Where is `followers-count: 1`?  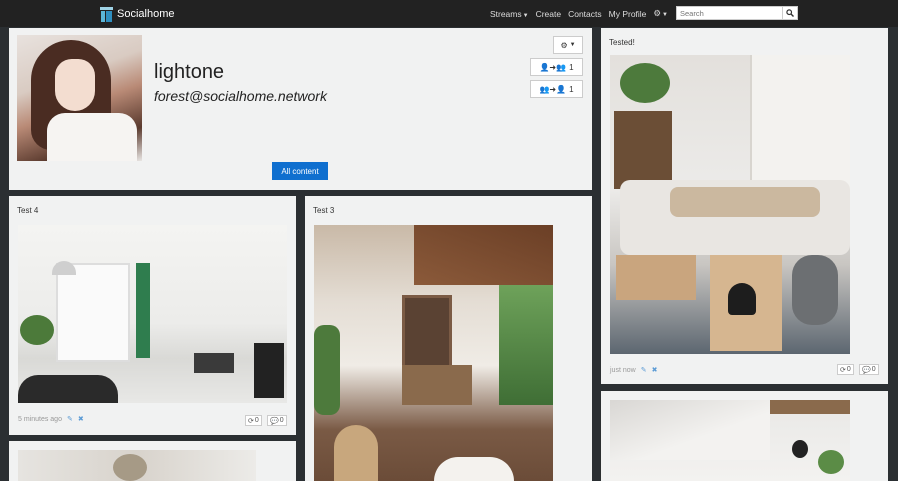 followers-count: 1 is located at coordinates (571, 89).